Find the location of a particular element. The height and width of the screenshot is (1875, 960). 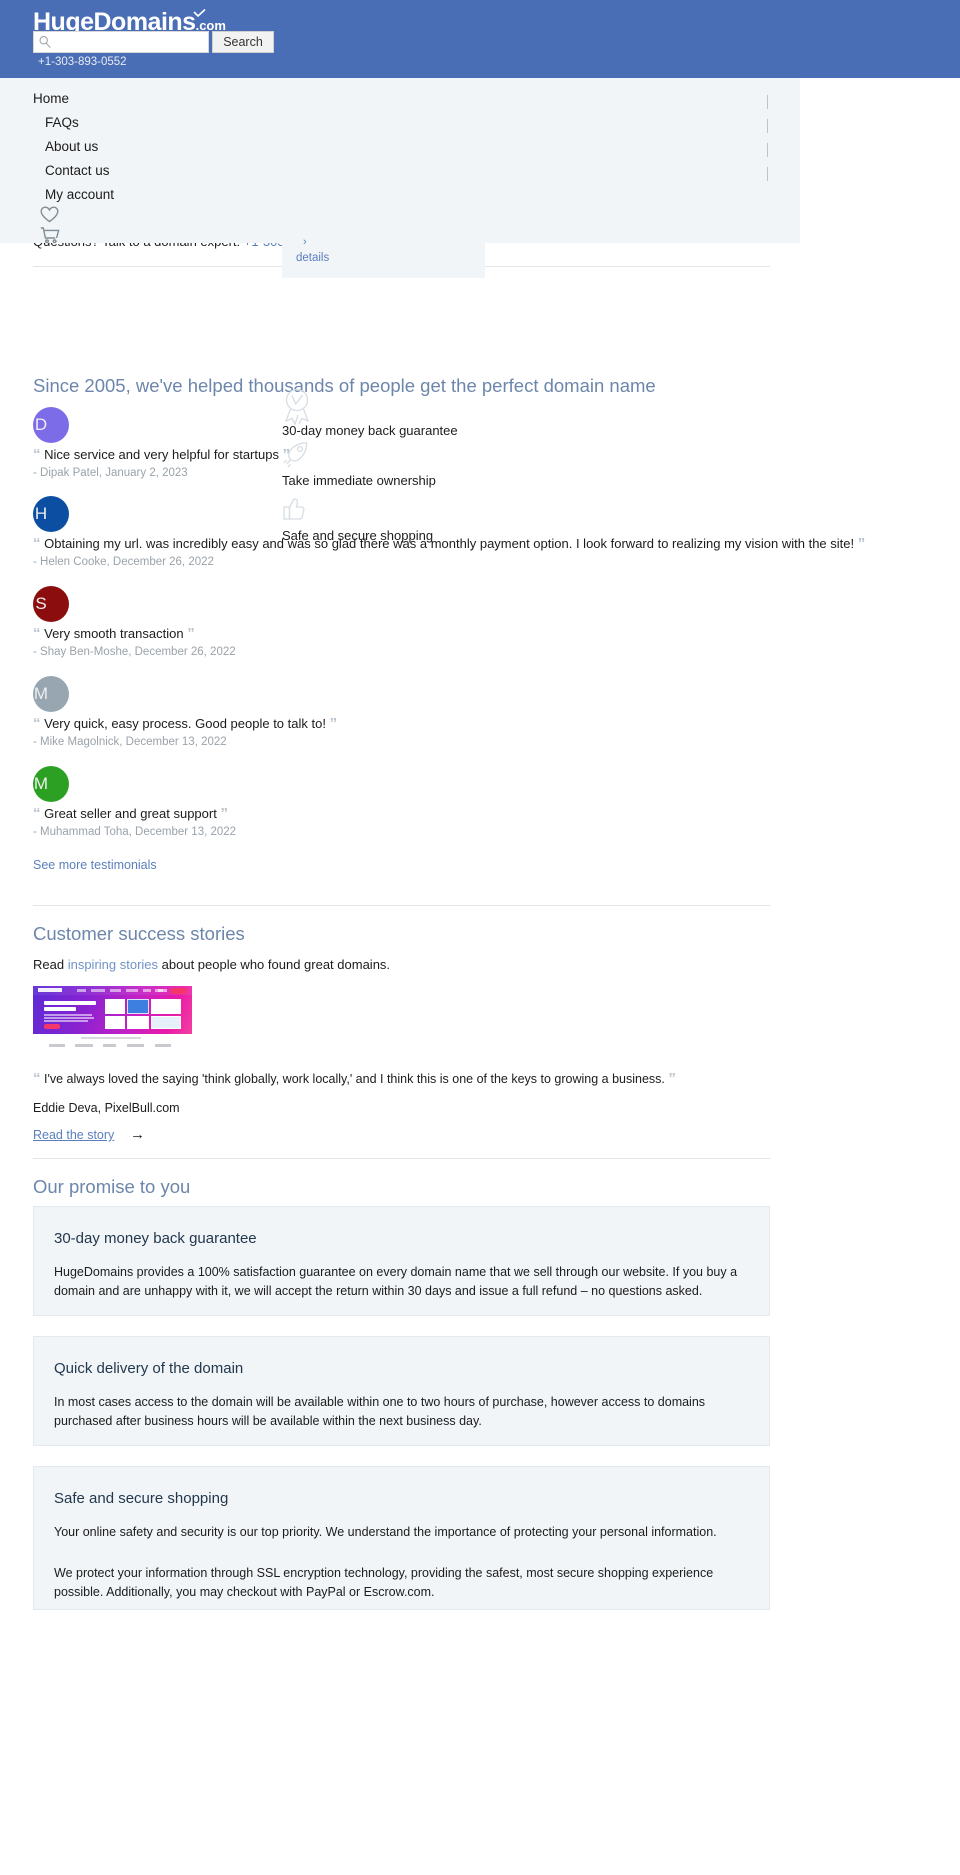

testimonial-author: - Shay Ben-Moshe, December 26, 2022 is located at coordinates (134, 652).